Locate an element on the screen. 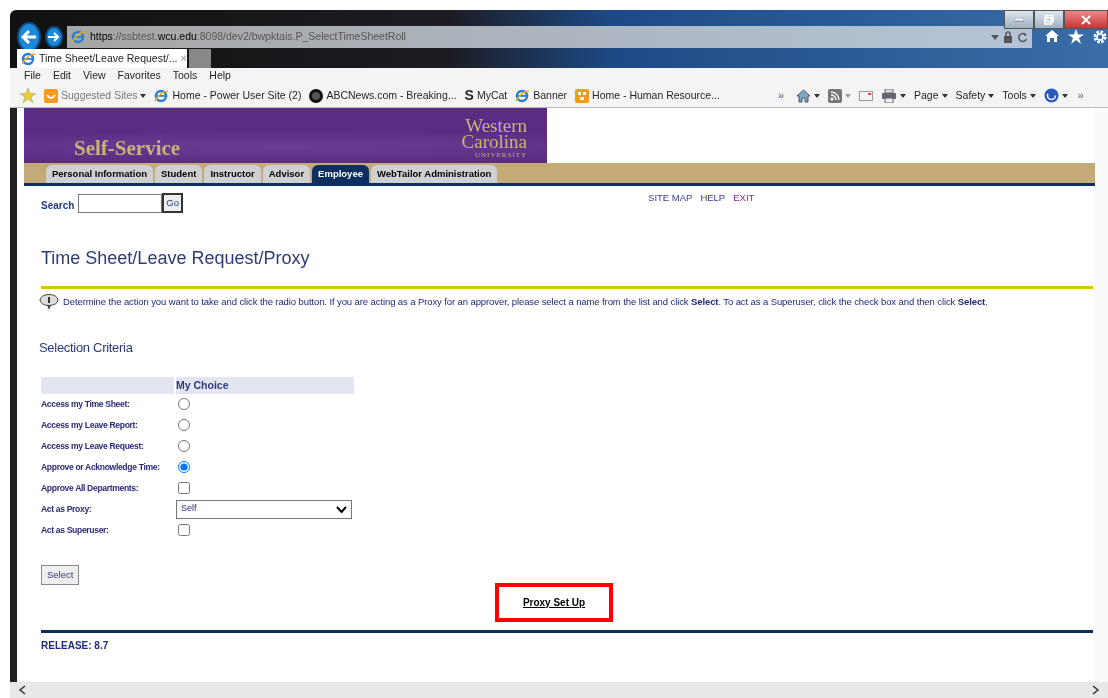 The height and width of the screenshot is (698, 1108). close-button is located at coordinates (1086, 19).